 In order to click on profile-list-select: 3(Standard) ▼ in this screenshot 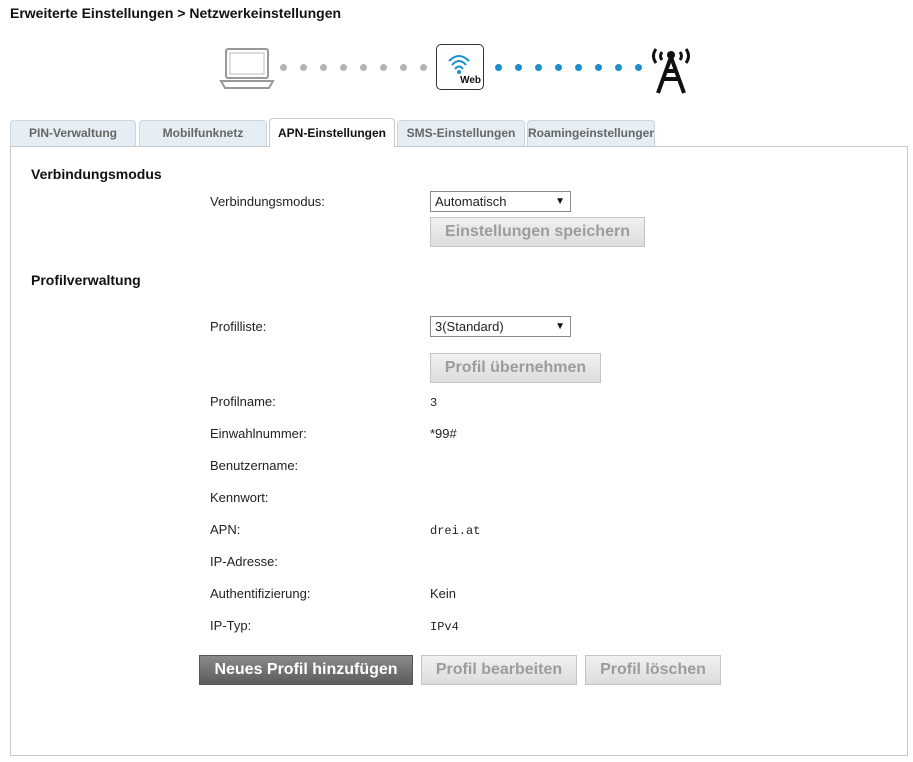, I will do `click(500, 326)`.